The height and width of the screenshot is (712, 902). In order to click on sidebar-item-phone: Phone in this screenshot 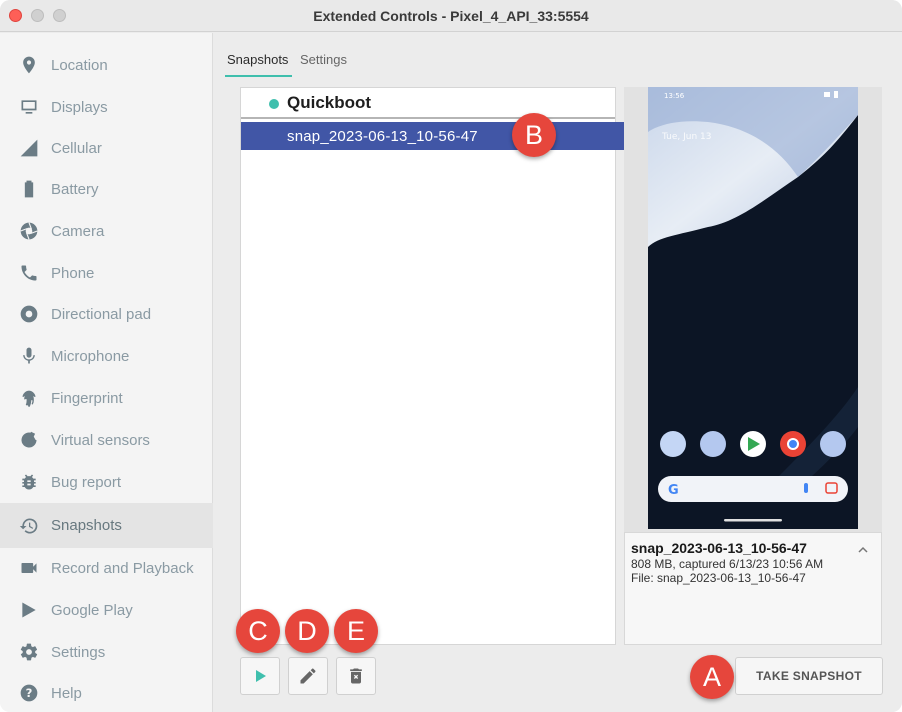, I will do `click(106, 273)`.